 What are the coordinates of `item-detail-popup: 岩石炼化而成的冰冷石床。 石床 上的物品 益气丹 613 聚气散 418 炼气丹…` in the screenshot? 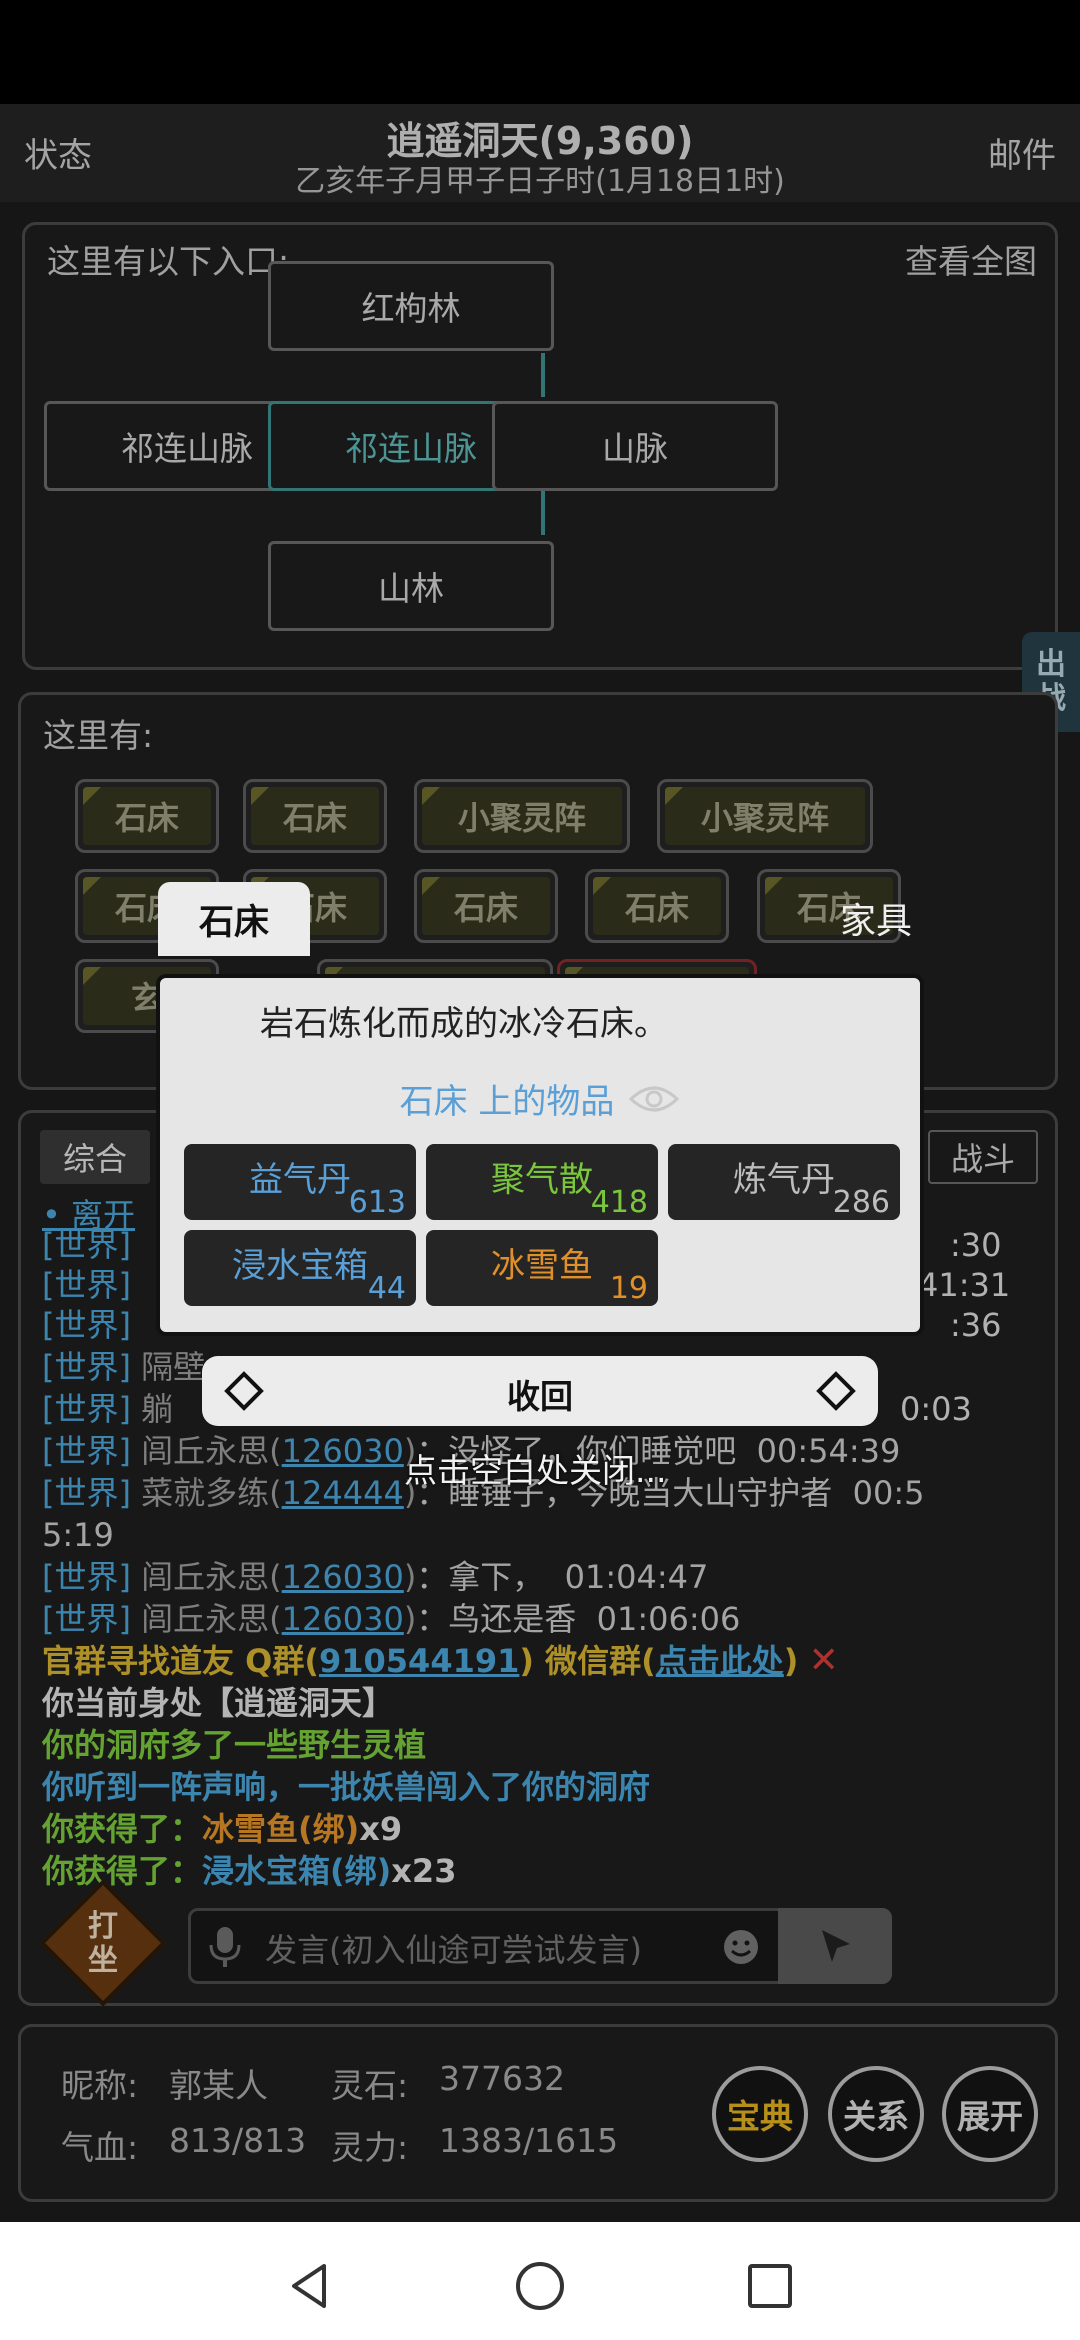 It's located at (540, 1155).